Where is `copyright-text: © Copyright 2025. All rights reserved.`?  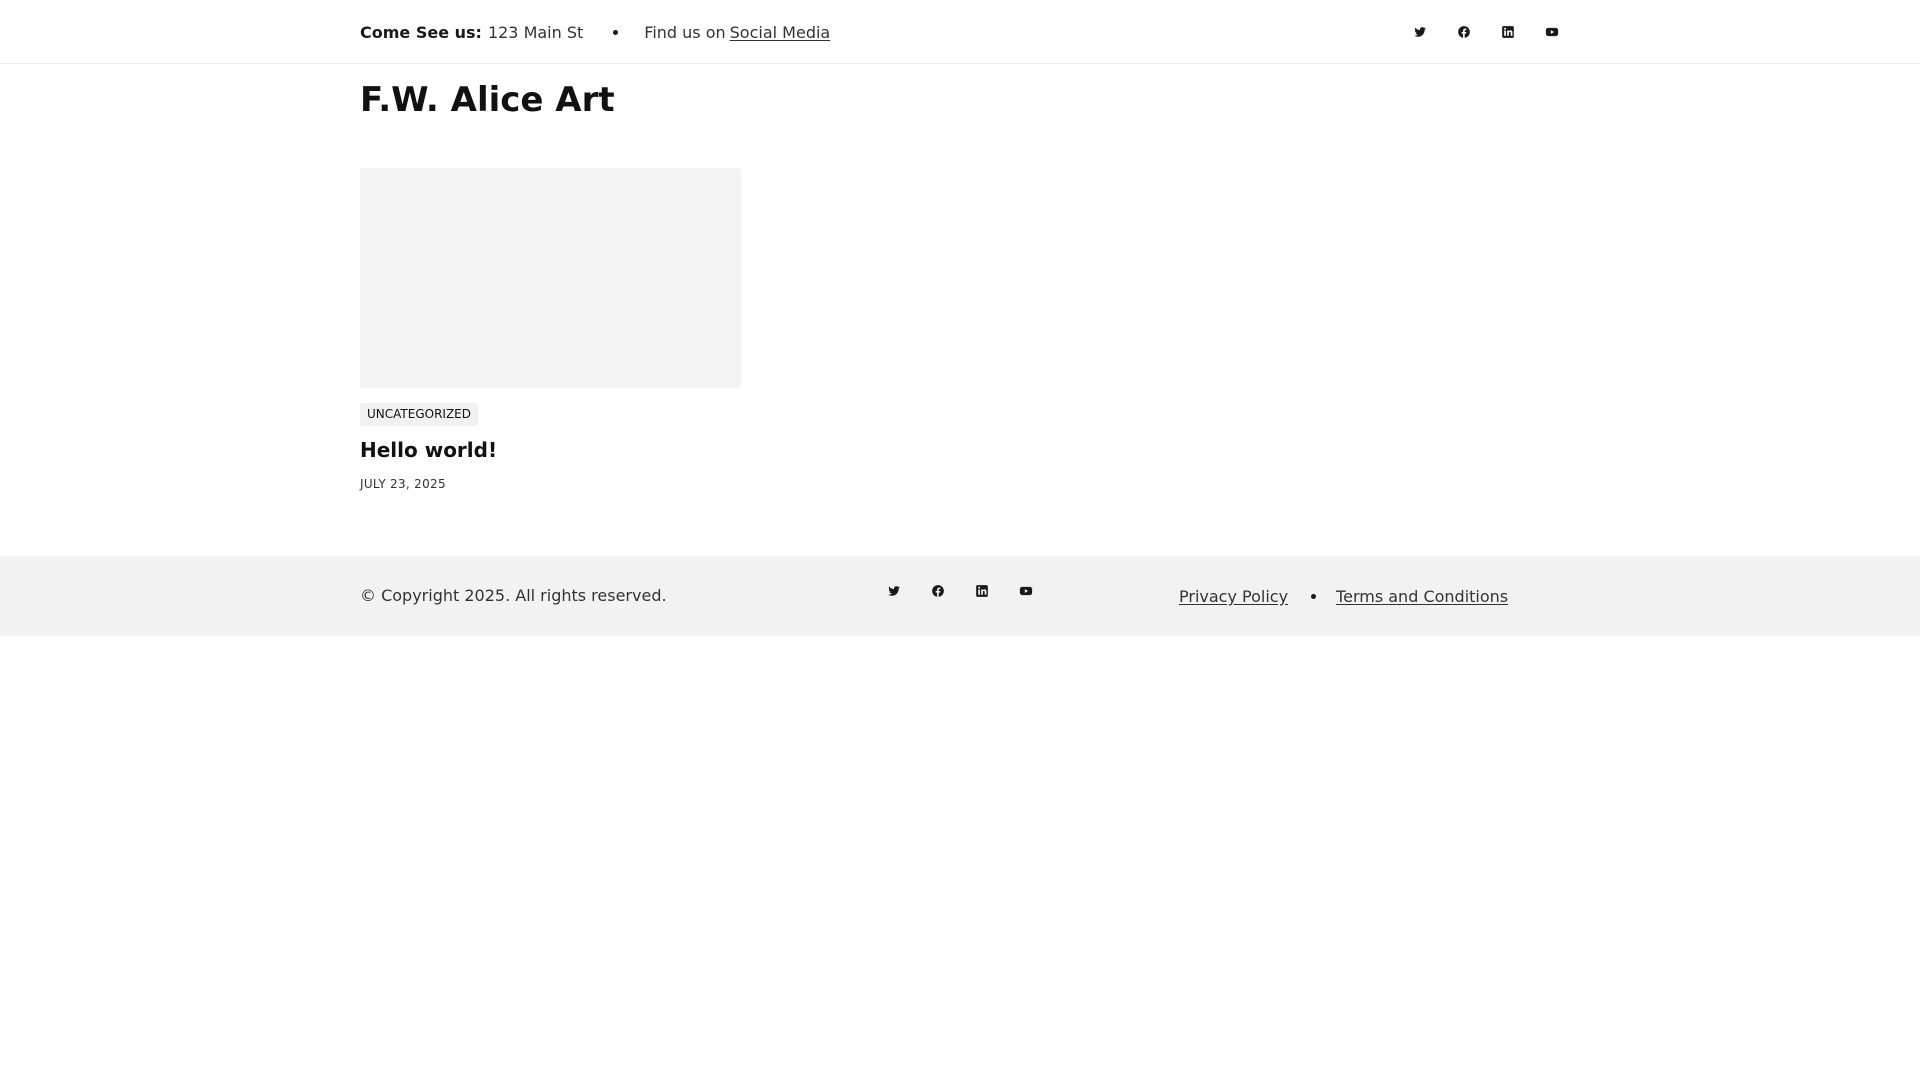
copyright-text: © Copyright 2025. All rights reserved. is located at coordinates (513, 595).